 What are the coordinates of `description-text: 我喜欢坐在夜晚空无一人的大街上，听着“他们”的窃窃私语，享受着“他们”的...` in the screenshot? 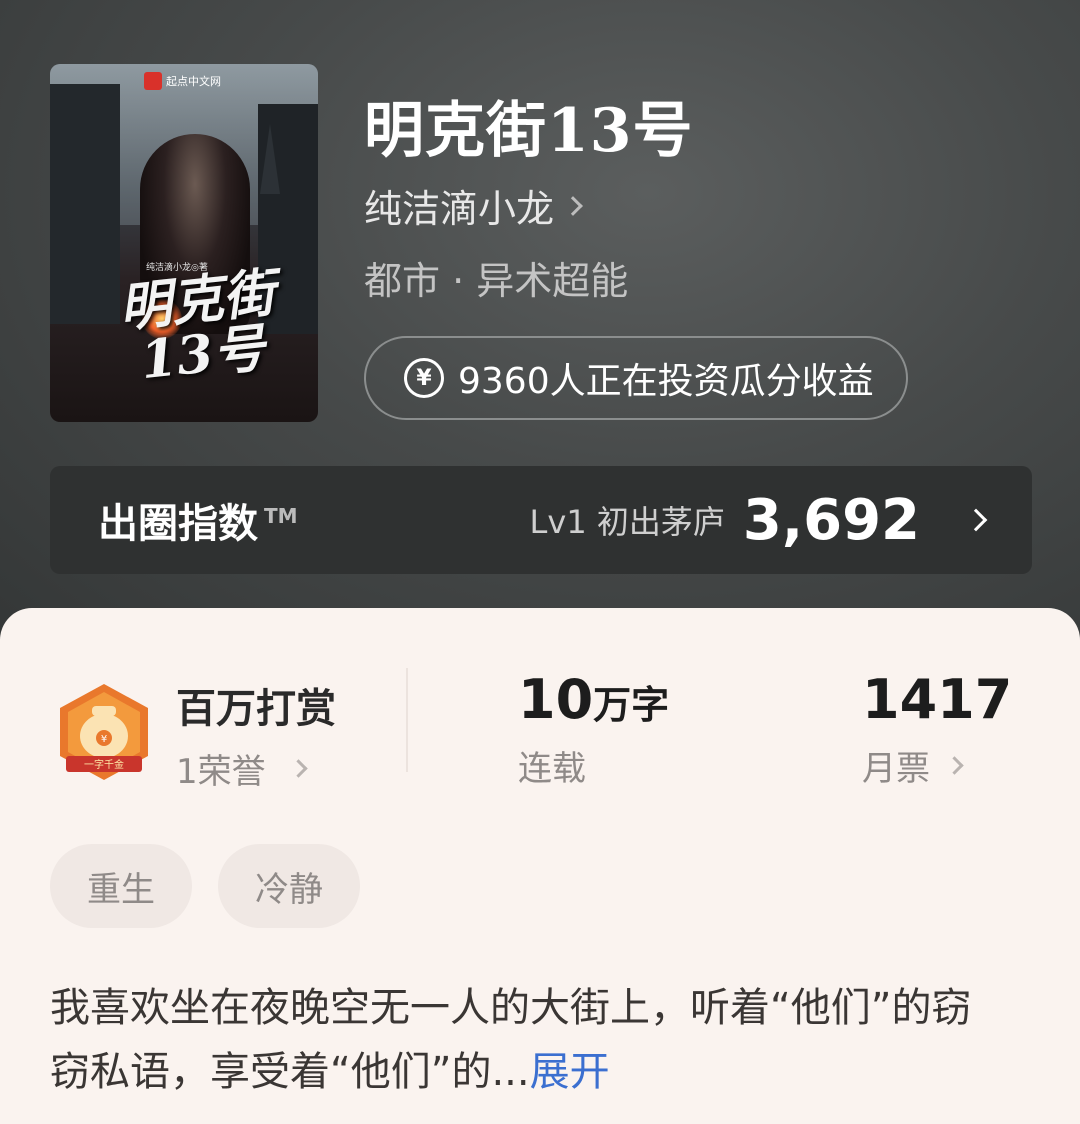 It's located at (511, 1040).